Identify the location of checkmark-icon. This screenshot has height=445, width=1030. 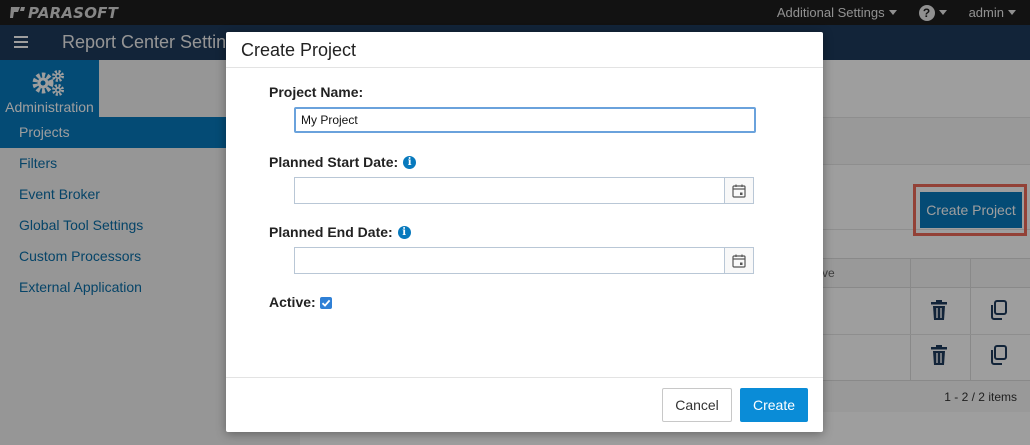
(326, 303).